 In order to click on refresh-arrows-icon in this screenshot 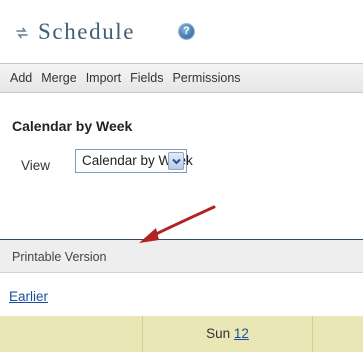, I will do `click(22, 33)`.